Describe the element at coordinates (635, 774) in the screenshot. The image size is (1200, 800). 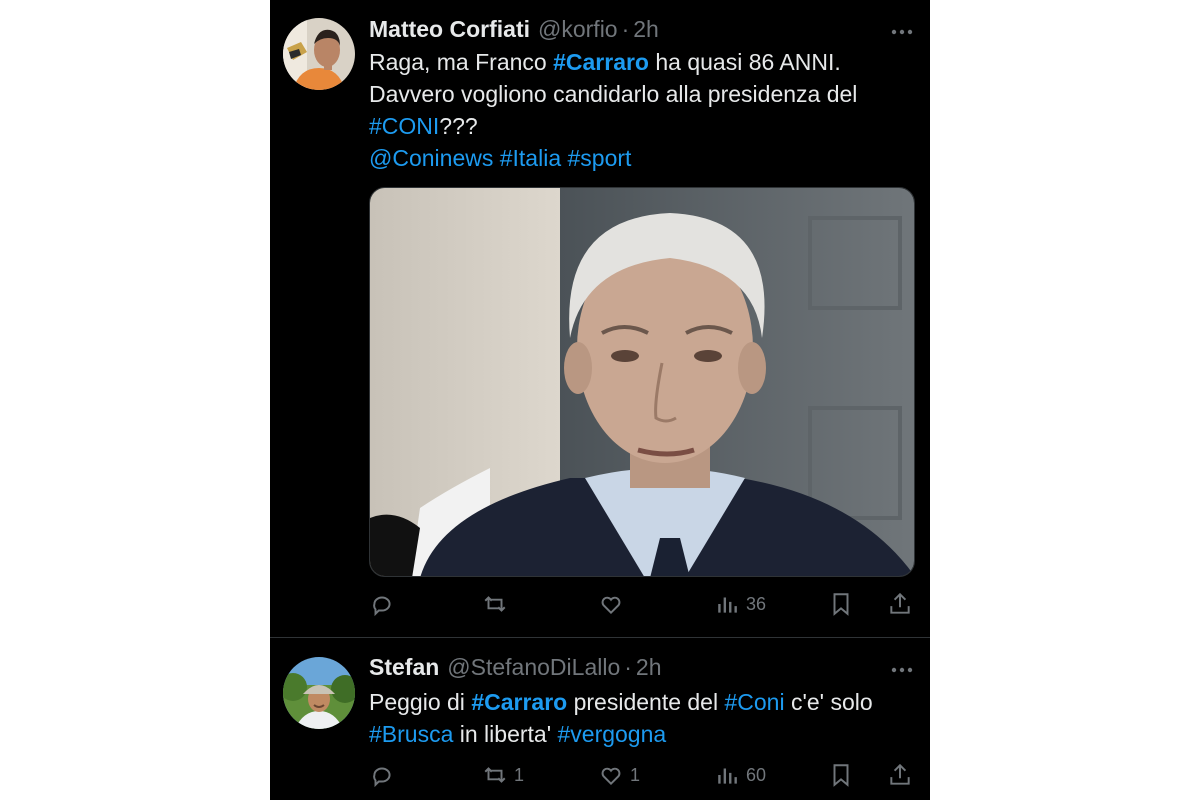
I see `like-count: 1` at that location.